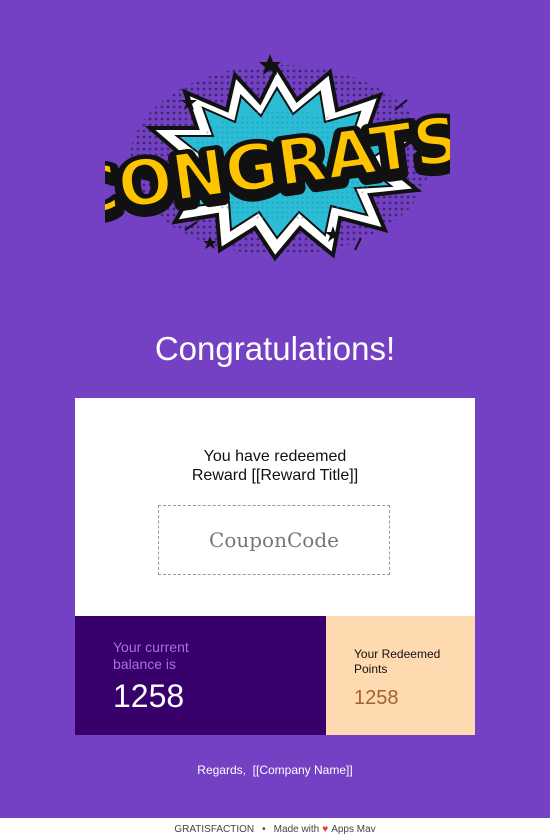 The height and width of the screenshot is (840, 550). What do you see at coordinates (275, 348) in the screenshot?
I see `page-title: Congratulations!` at bounding box center [275, 348].